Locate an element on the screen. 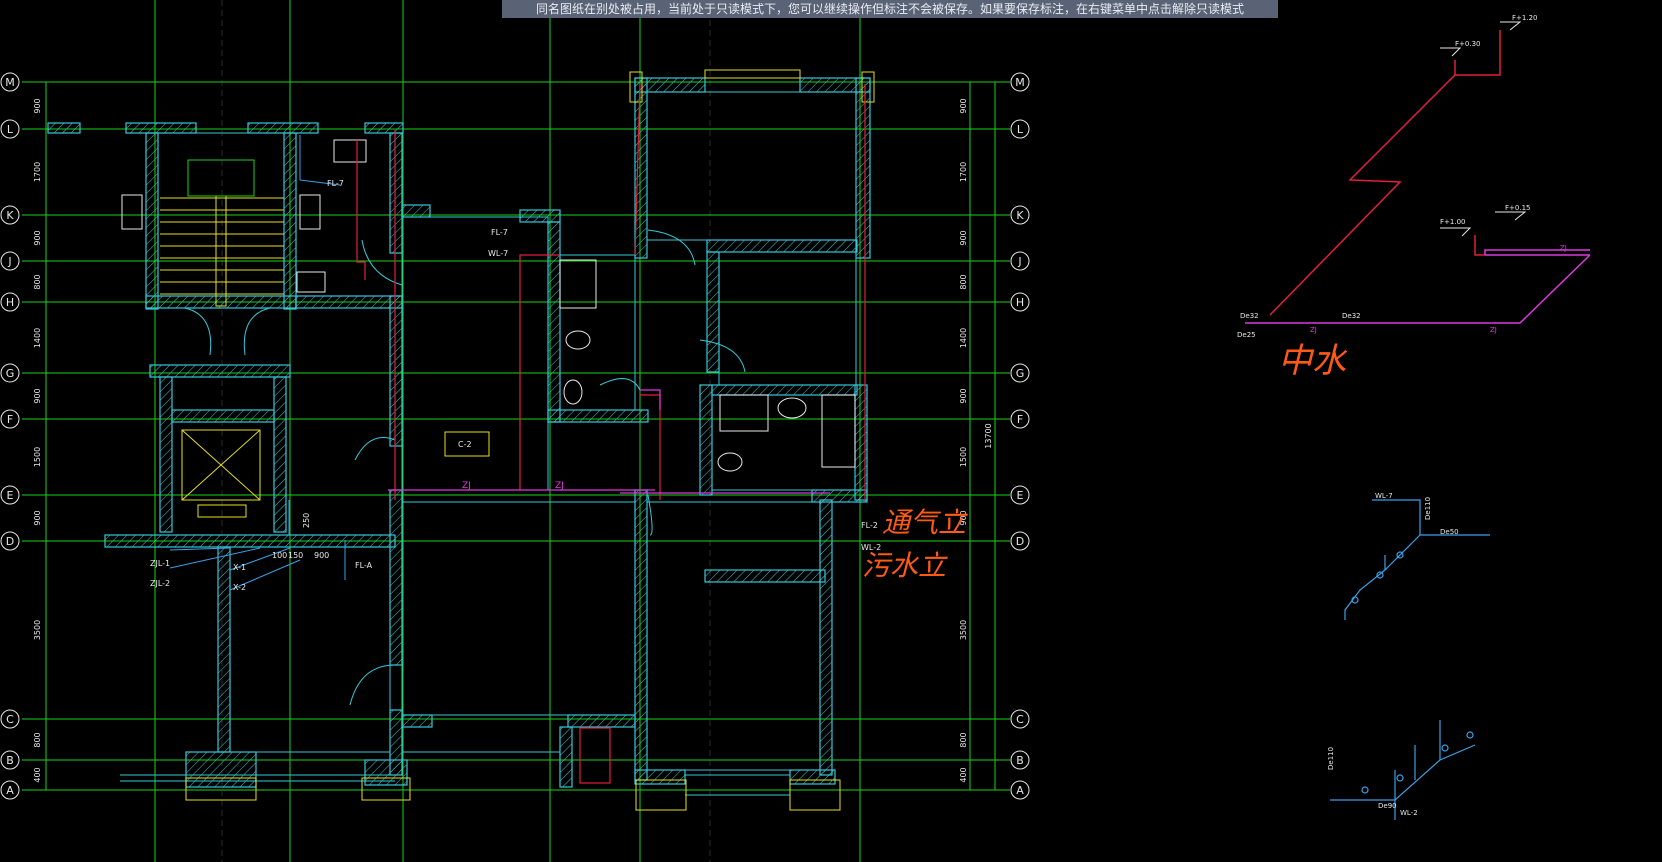 This screenshot has height=862, width=1662. riser-label-zj2: ZJ is located at coordinates (1493, 330).